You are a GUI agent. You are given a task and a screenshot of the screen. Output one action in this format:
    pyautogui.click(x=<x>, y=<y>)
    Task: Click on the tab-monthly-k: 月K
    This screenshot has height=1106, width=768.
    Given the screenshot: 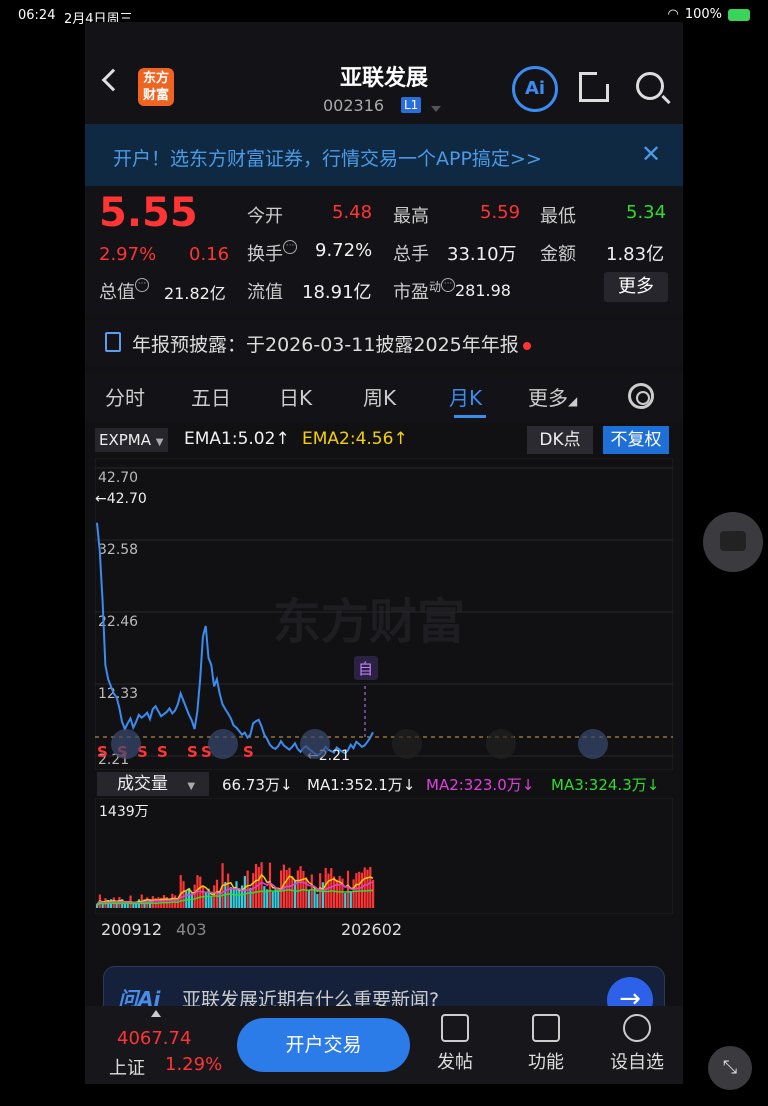 What is the action you would take?
    pyautogui.click(x=465, y=396)
    